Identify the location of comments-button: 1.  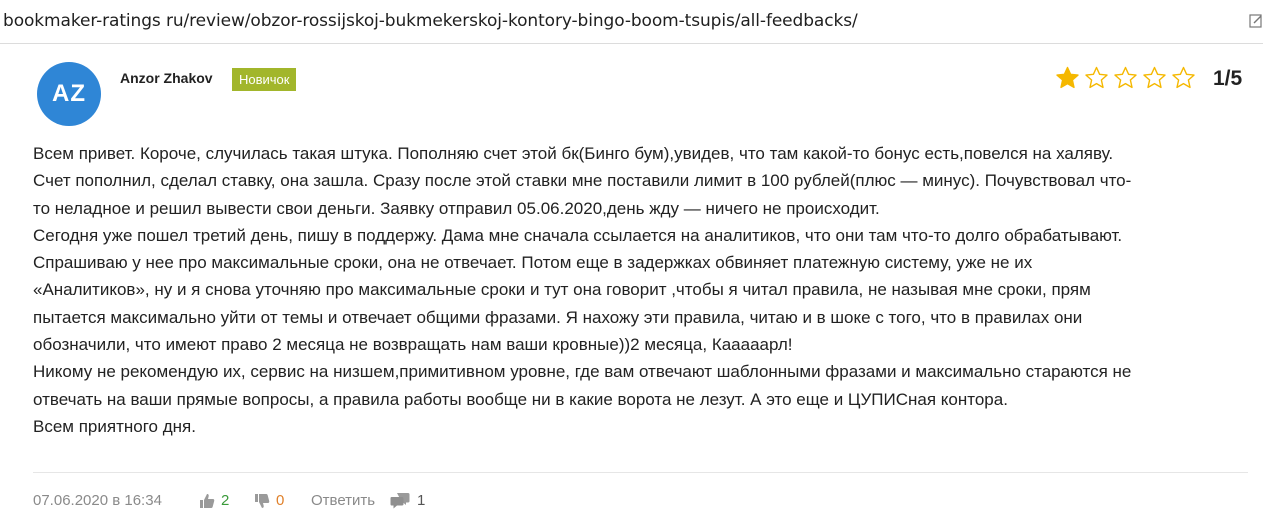
(407, 500).